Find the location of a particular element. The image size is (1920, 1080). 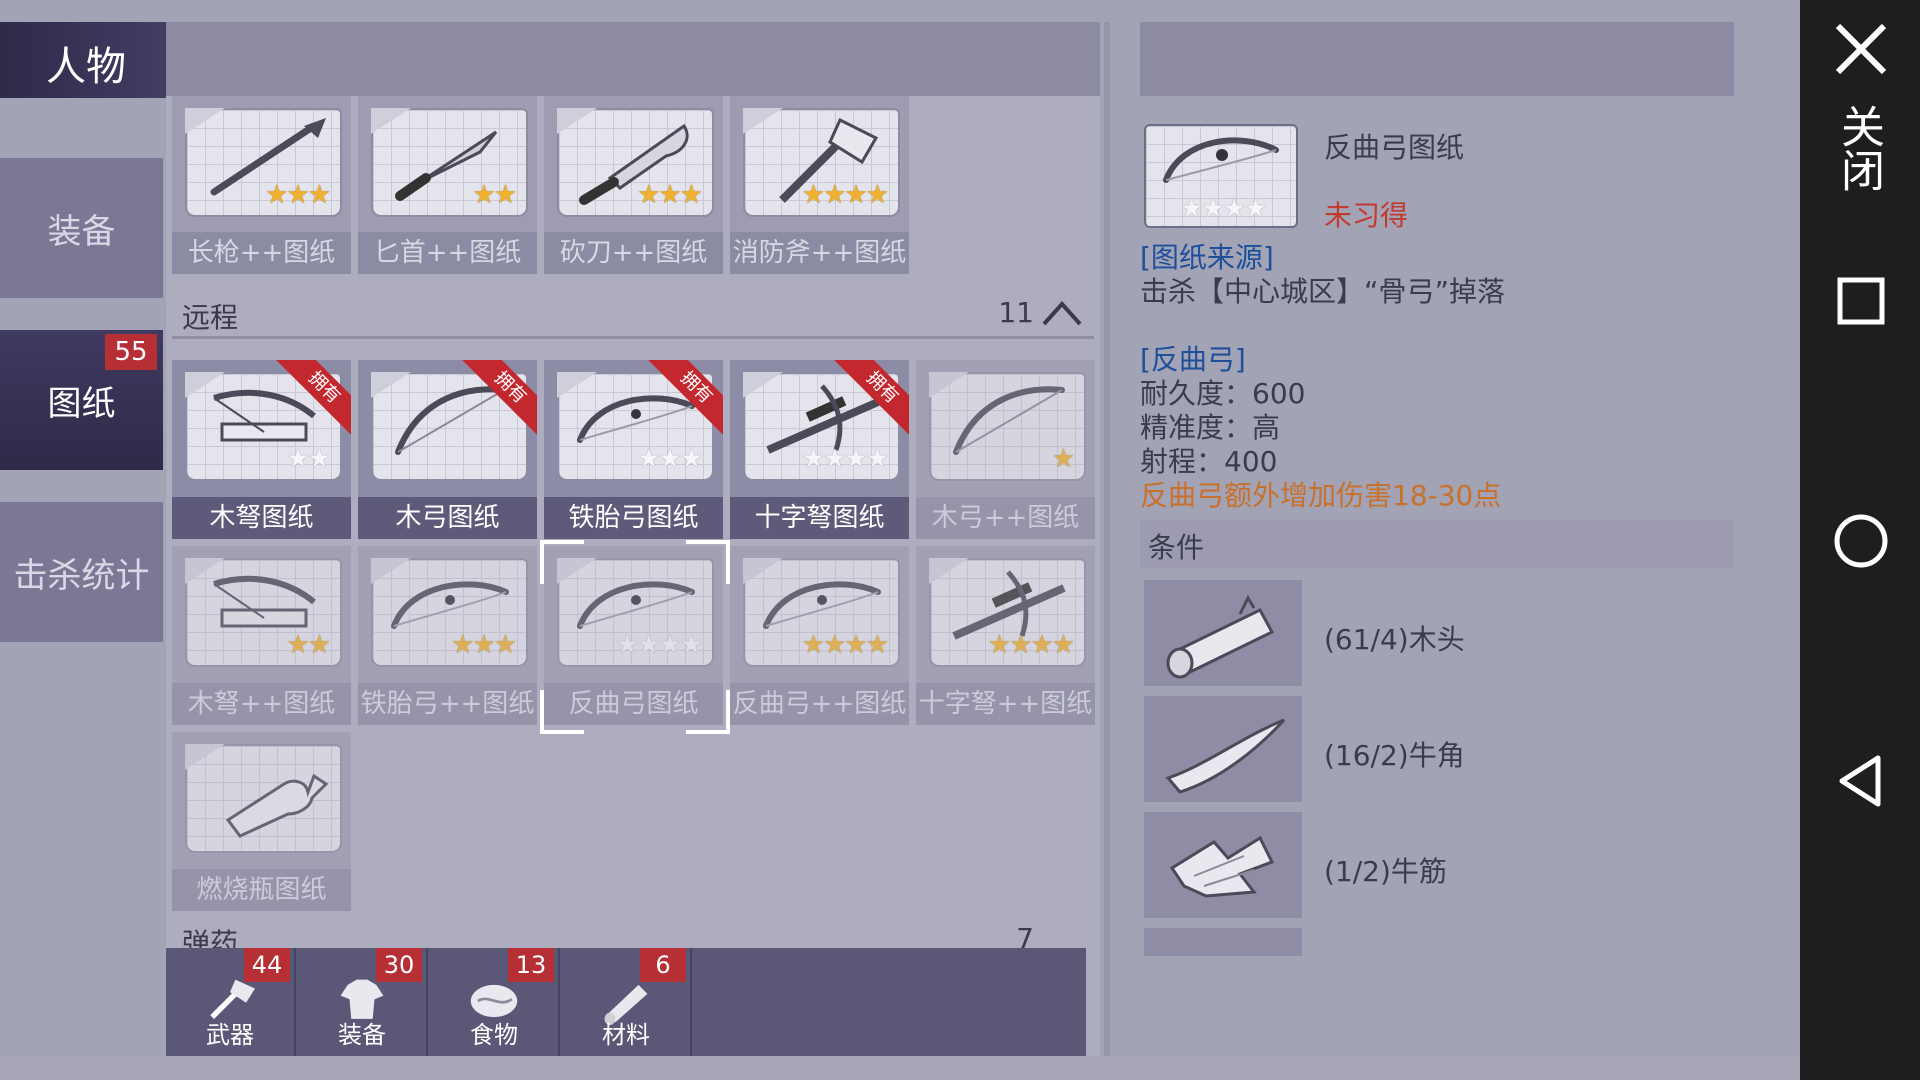

chevron-up-icon is located at coordinates (1062, 312).